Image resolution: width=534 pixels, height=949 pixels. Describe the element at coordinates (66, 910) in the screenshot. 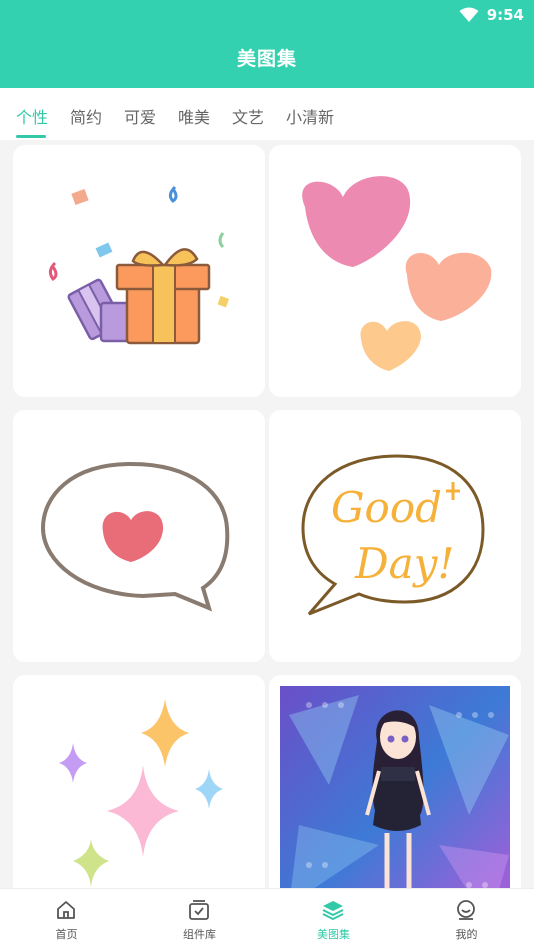

I see `home-icon` at that location.